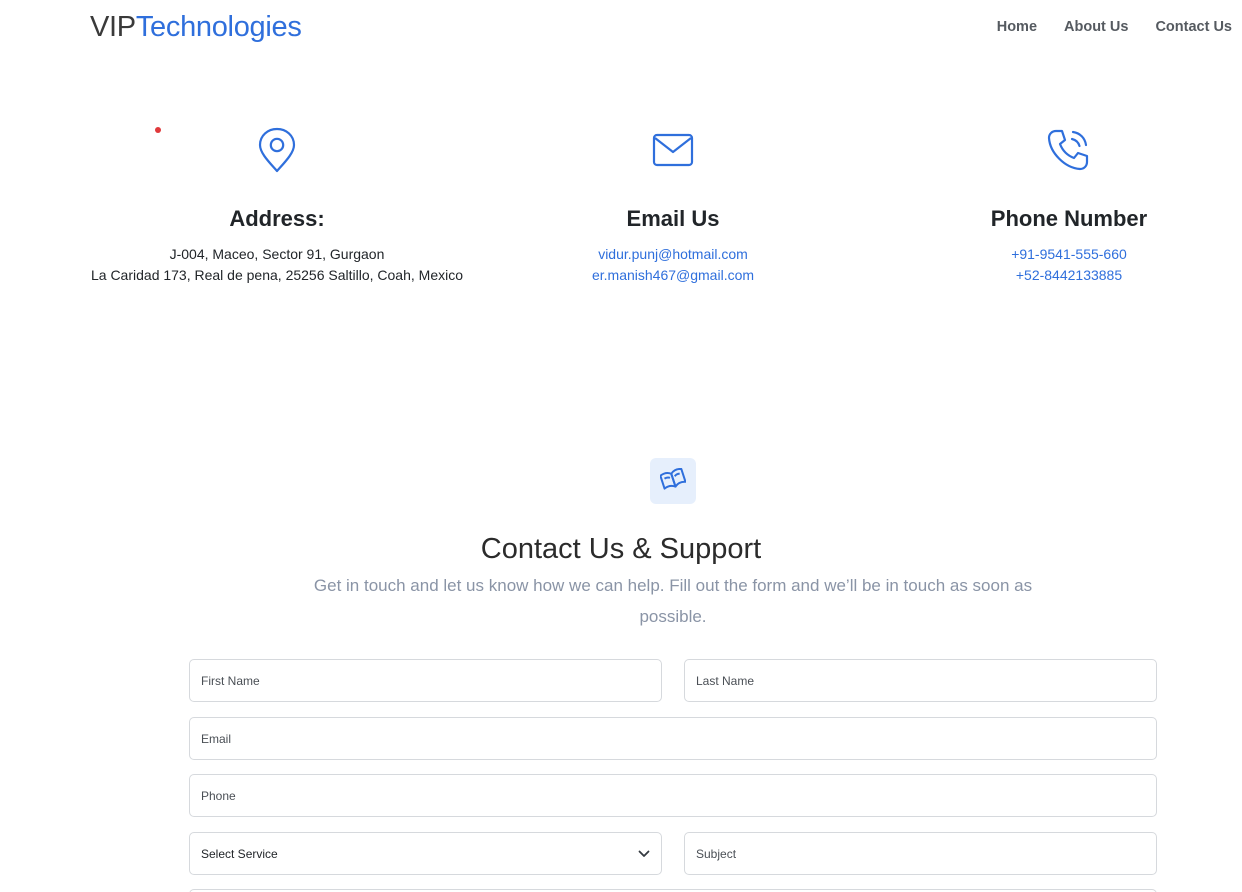  I want to click on first-name-field, so click(425, 680).